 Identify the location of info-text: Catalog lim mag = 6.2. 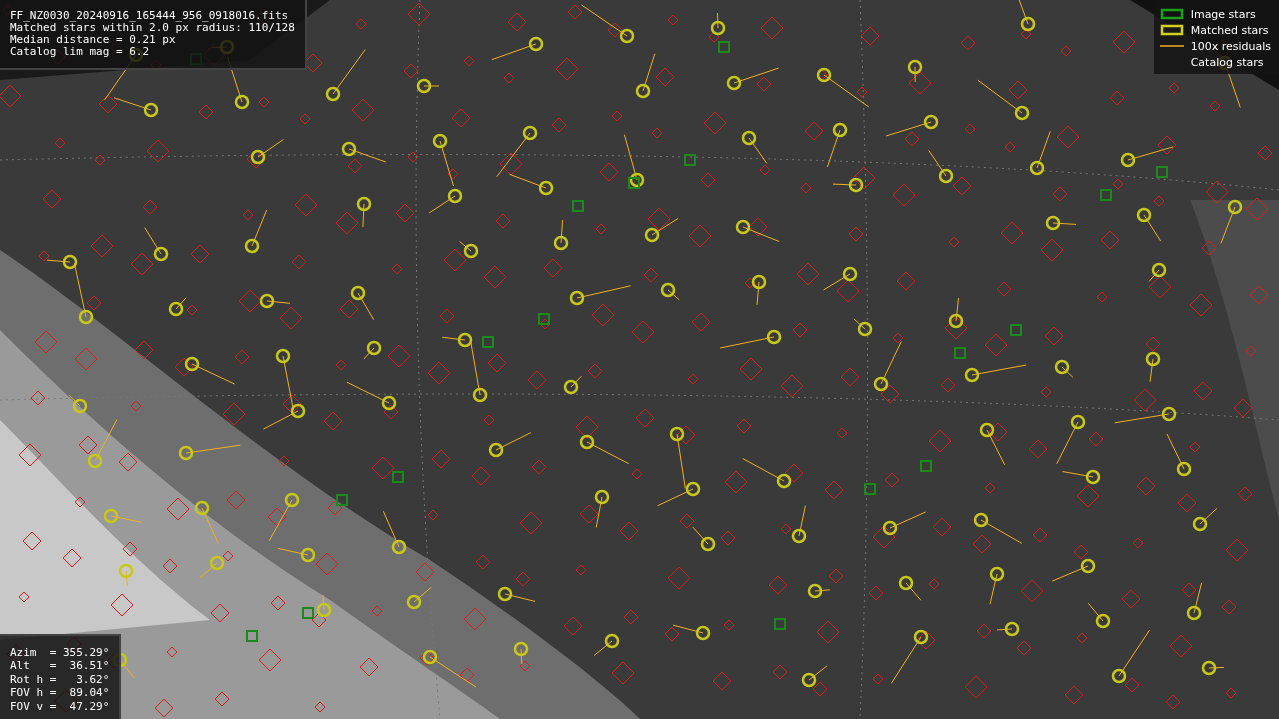
(80, 52).